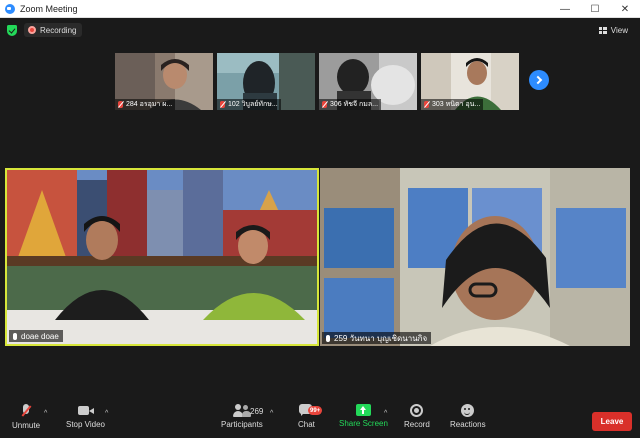 The image size is (640, 438). Describe the element at coordinates (49, 8) in the screenshot. I see `window-title: Zoom Meeting` at that location.